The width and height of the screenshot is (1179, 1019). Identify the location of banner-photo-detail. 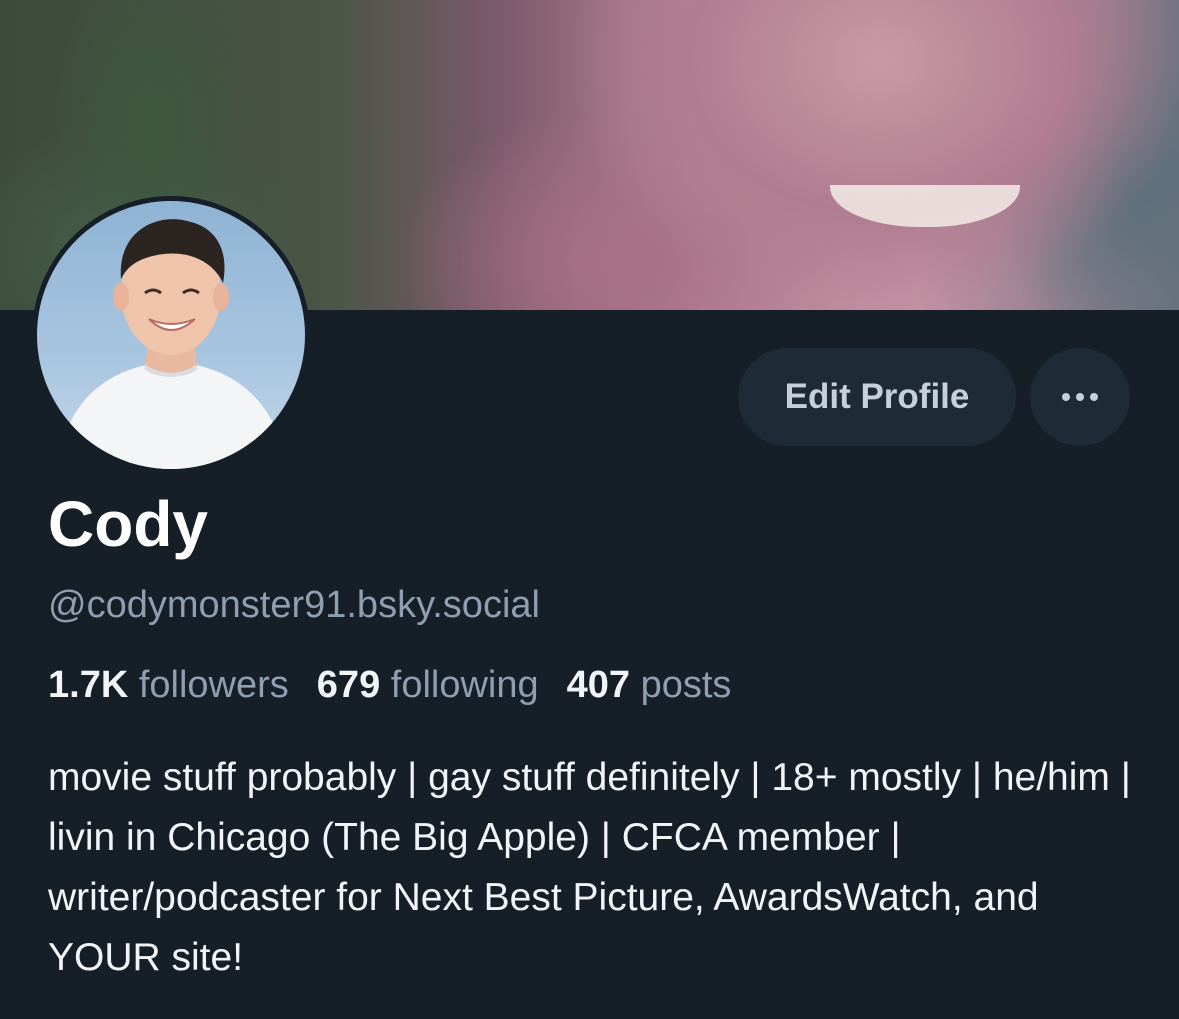
(925, 206).